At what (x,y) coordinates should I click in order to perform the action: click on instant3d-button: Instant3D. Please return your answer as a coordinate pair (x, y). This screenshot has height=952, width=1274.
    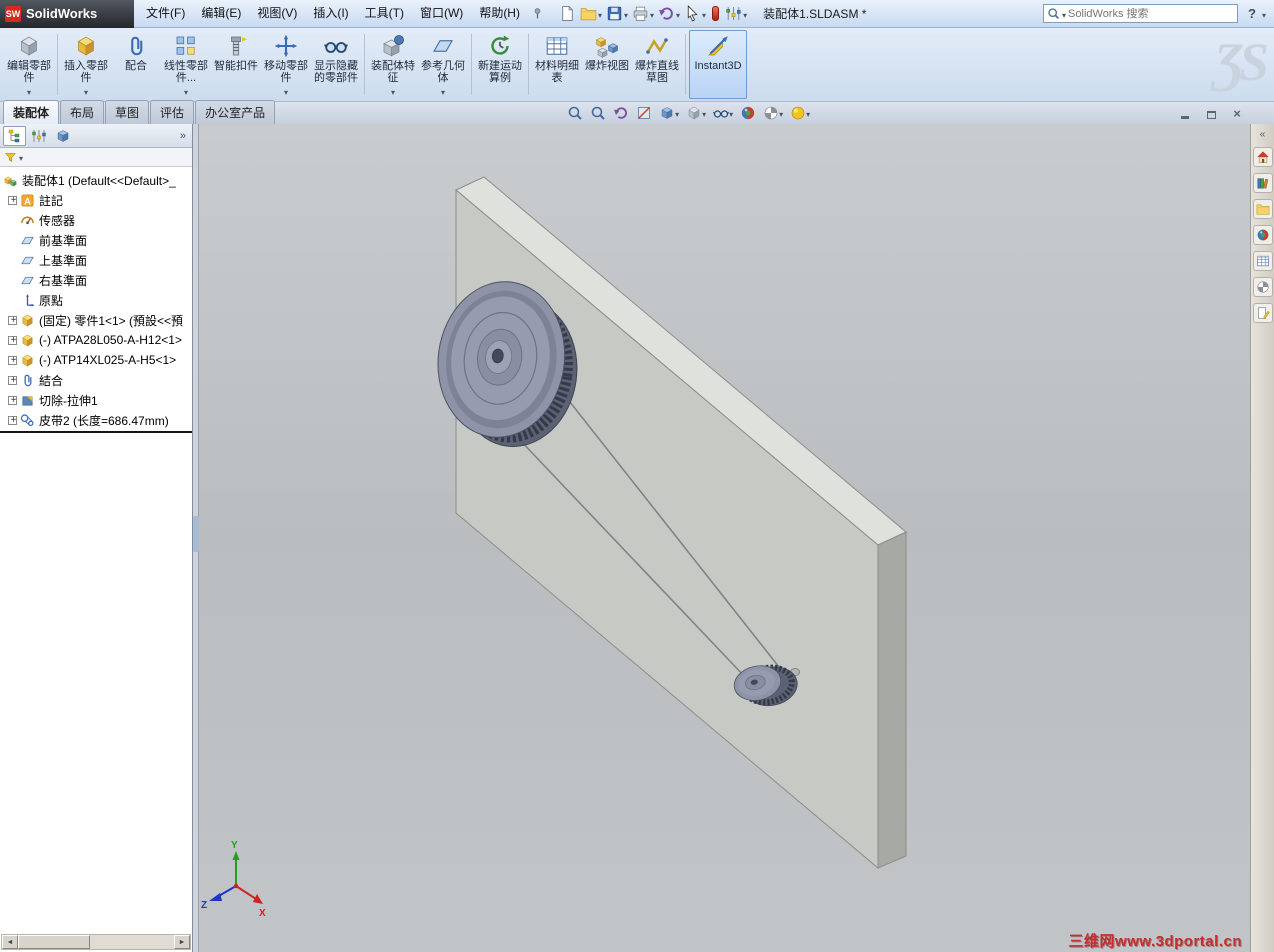
    Looking at the image, I should click on (718, 64).